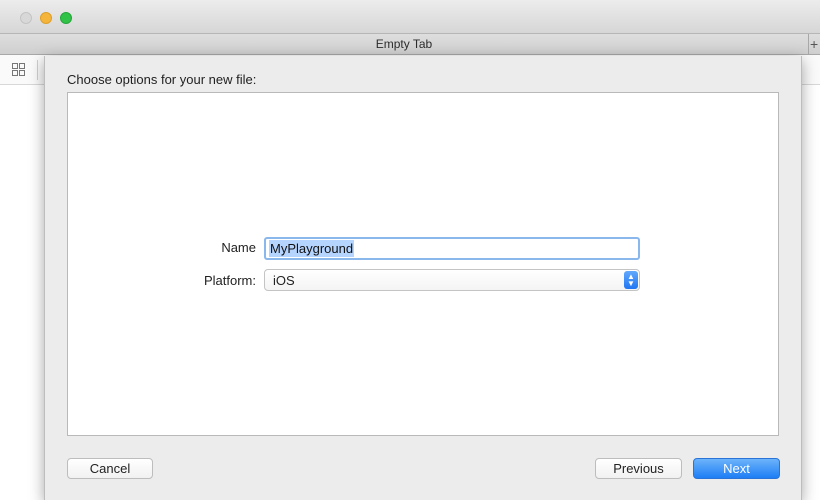  Describe the element at coordinates (284, 280) in the screenshot. I see `platform-select-value: iOS` at that location.